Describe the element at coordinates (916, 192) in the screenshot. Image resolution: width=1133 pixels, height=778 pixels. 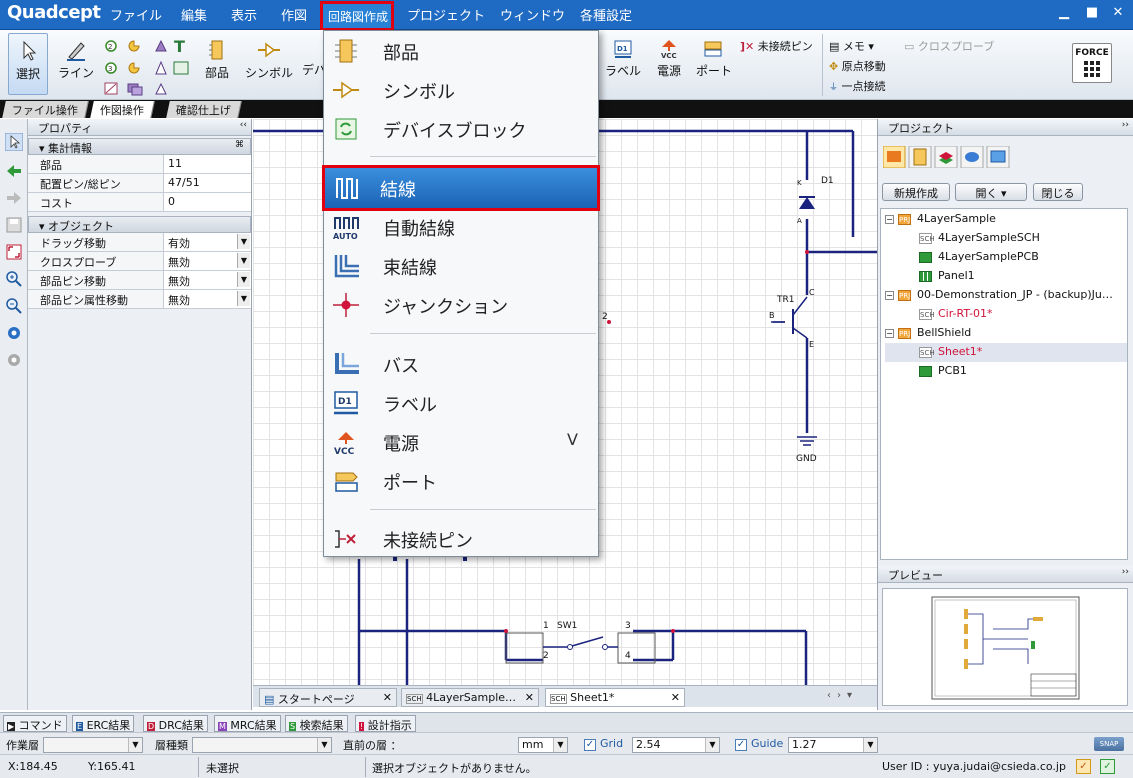
I see `new-project-button: 新規作成` at that location.